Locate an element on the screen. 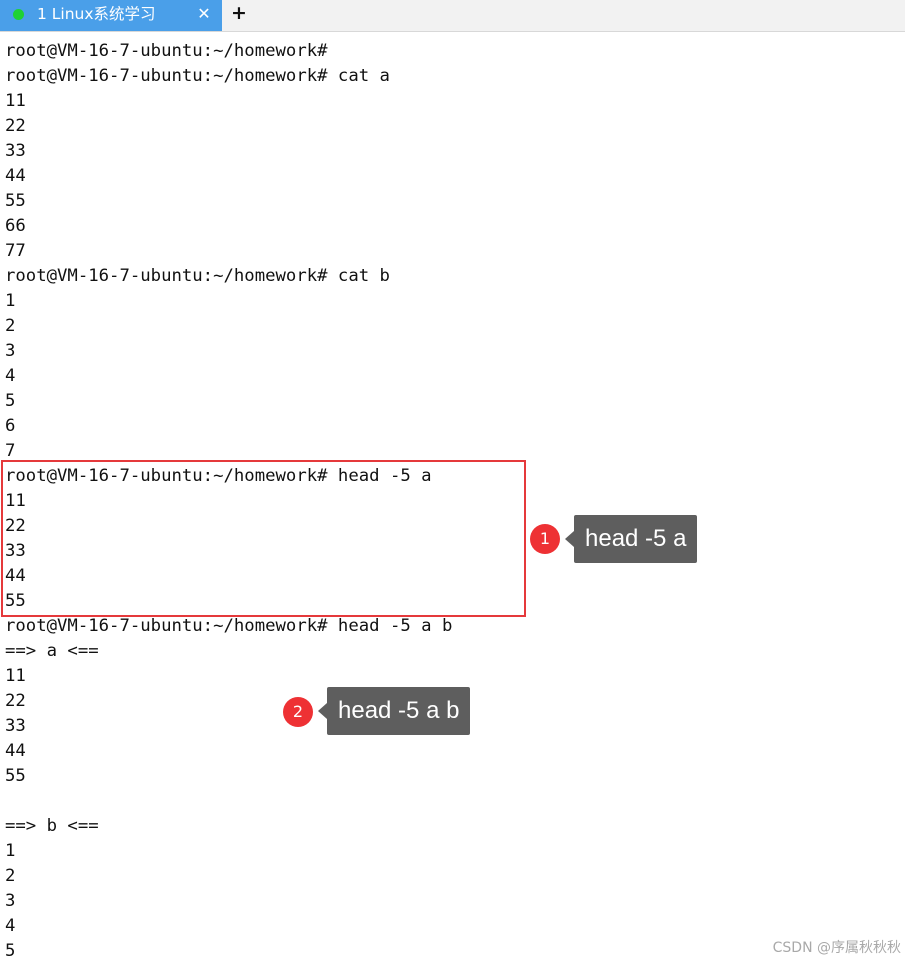  tab-label: 1 Linux系统学习 is located at coordinates (96, 14).